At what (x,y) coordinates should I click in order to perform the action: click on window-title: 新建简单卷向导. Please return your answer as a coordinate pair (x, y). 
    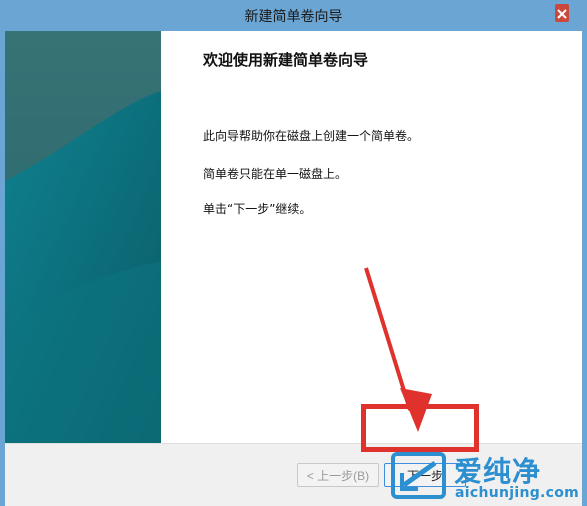
    Looking at the image, I should click on (293, 17).